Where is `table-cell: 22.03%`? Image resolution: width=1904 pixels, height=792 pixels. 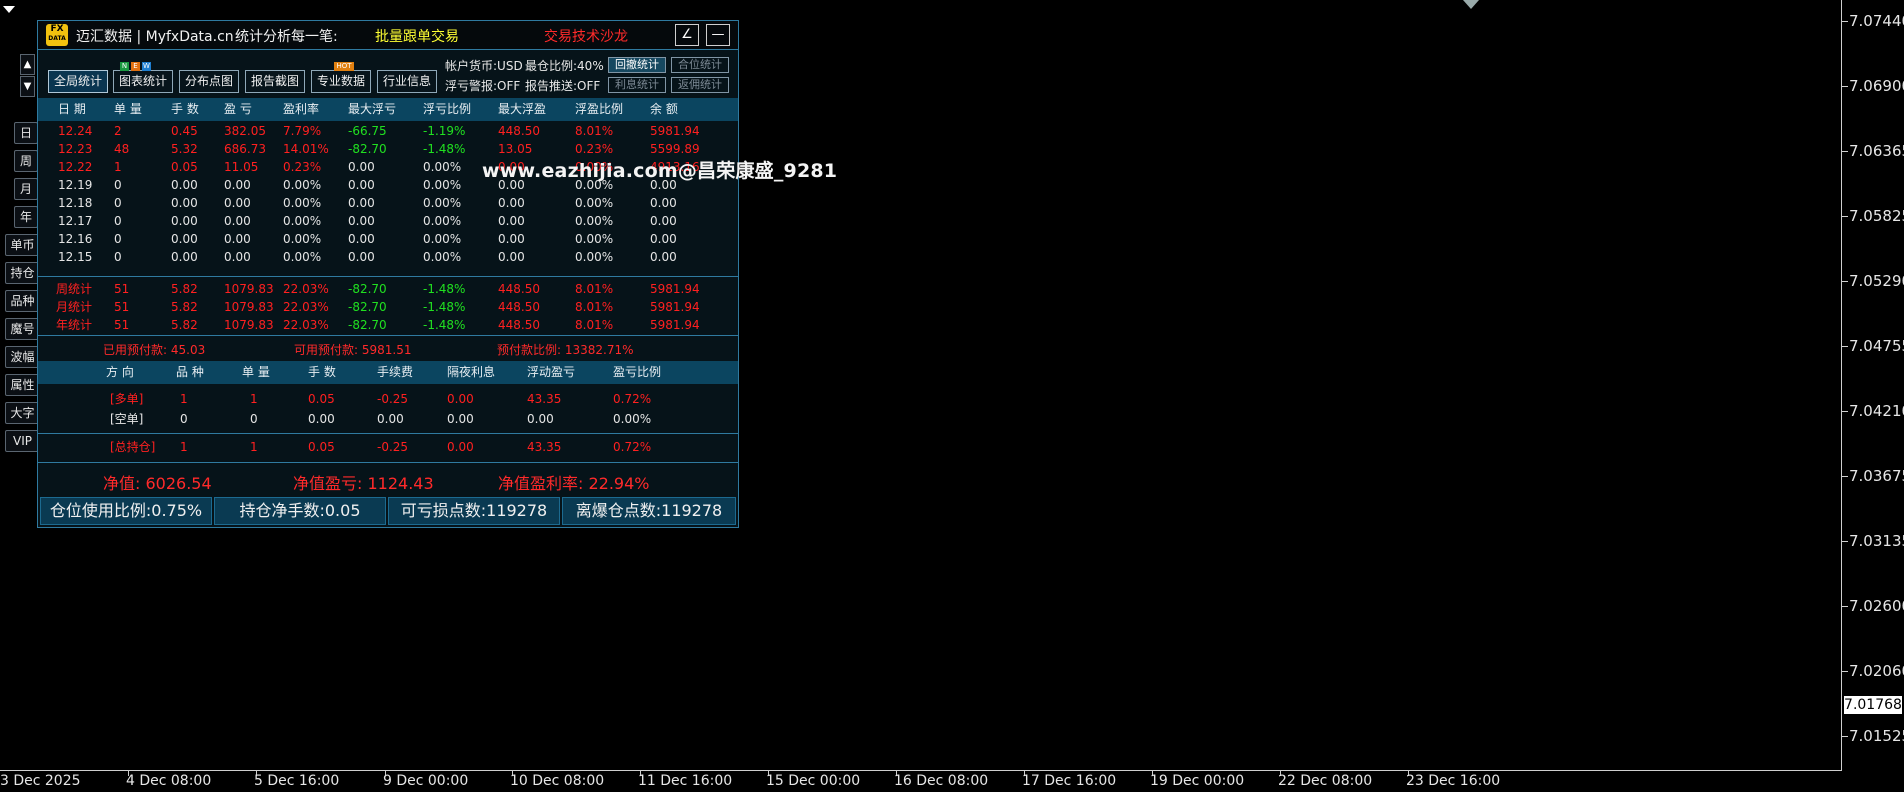 table-cell: 22.03% is located at coordinates (306, 325).